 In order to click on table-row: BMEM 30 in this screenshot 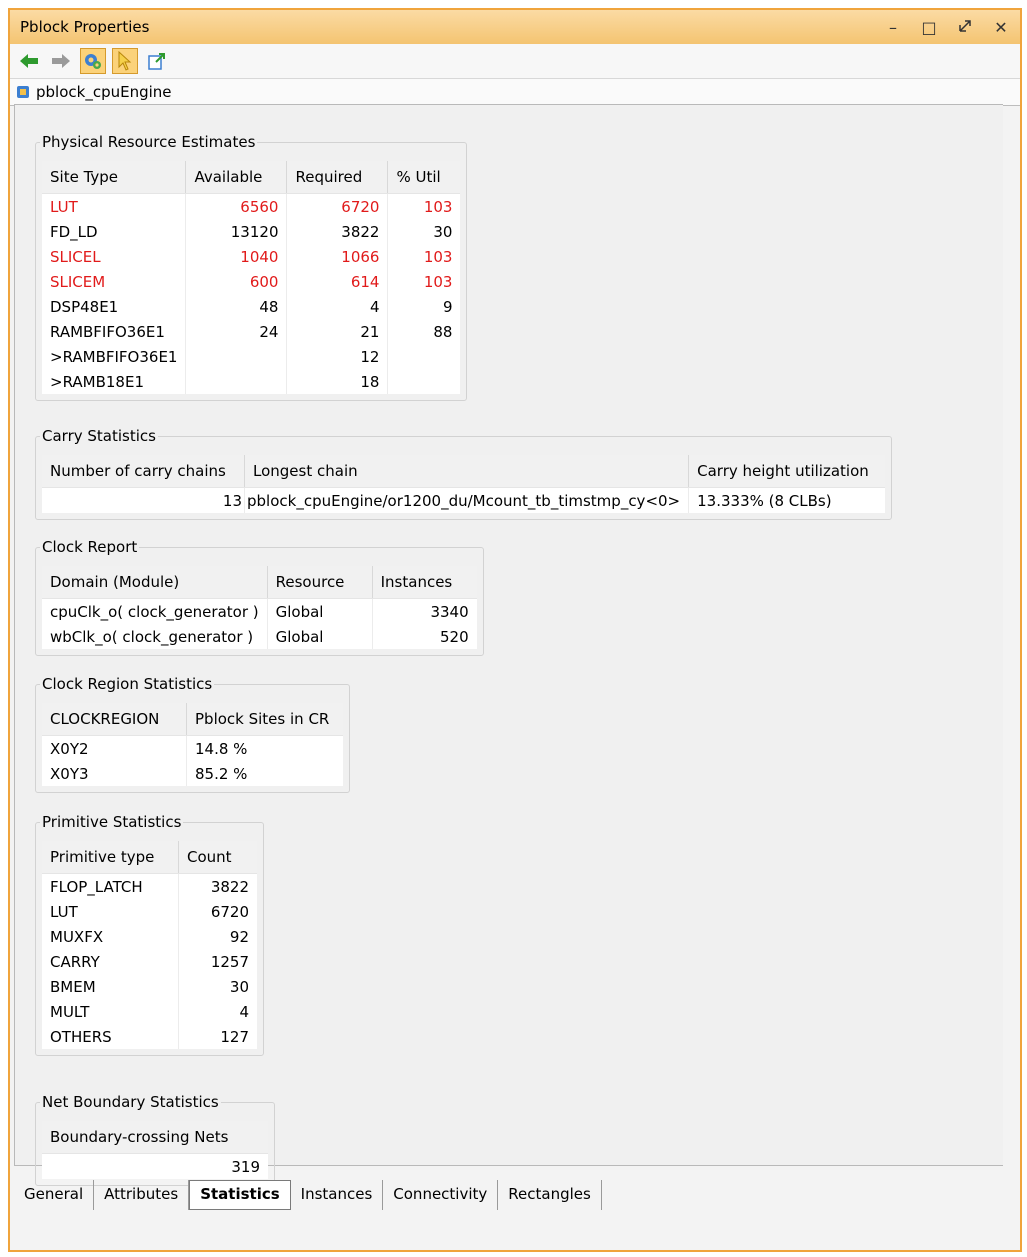, I will do `click(149, 986)`.